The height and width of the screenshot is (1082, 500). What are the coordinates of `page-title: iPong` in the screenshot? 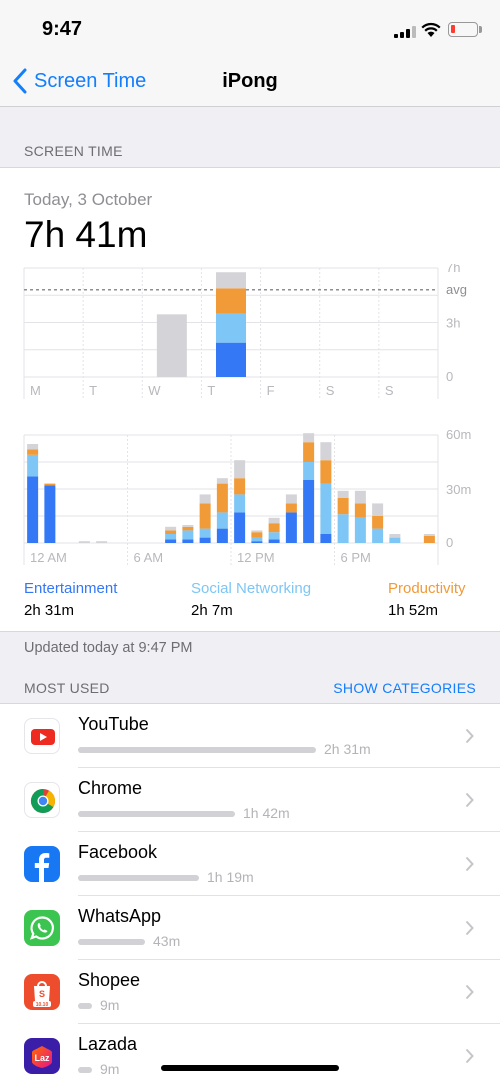 It's located at (250, 81).